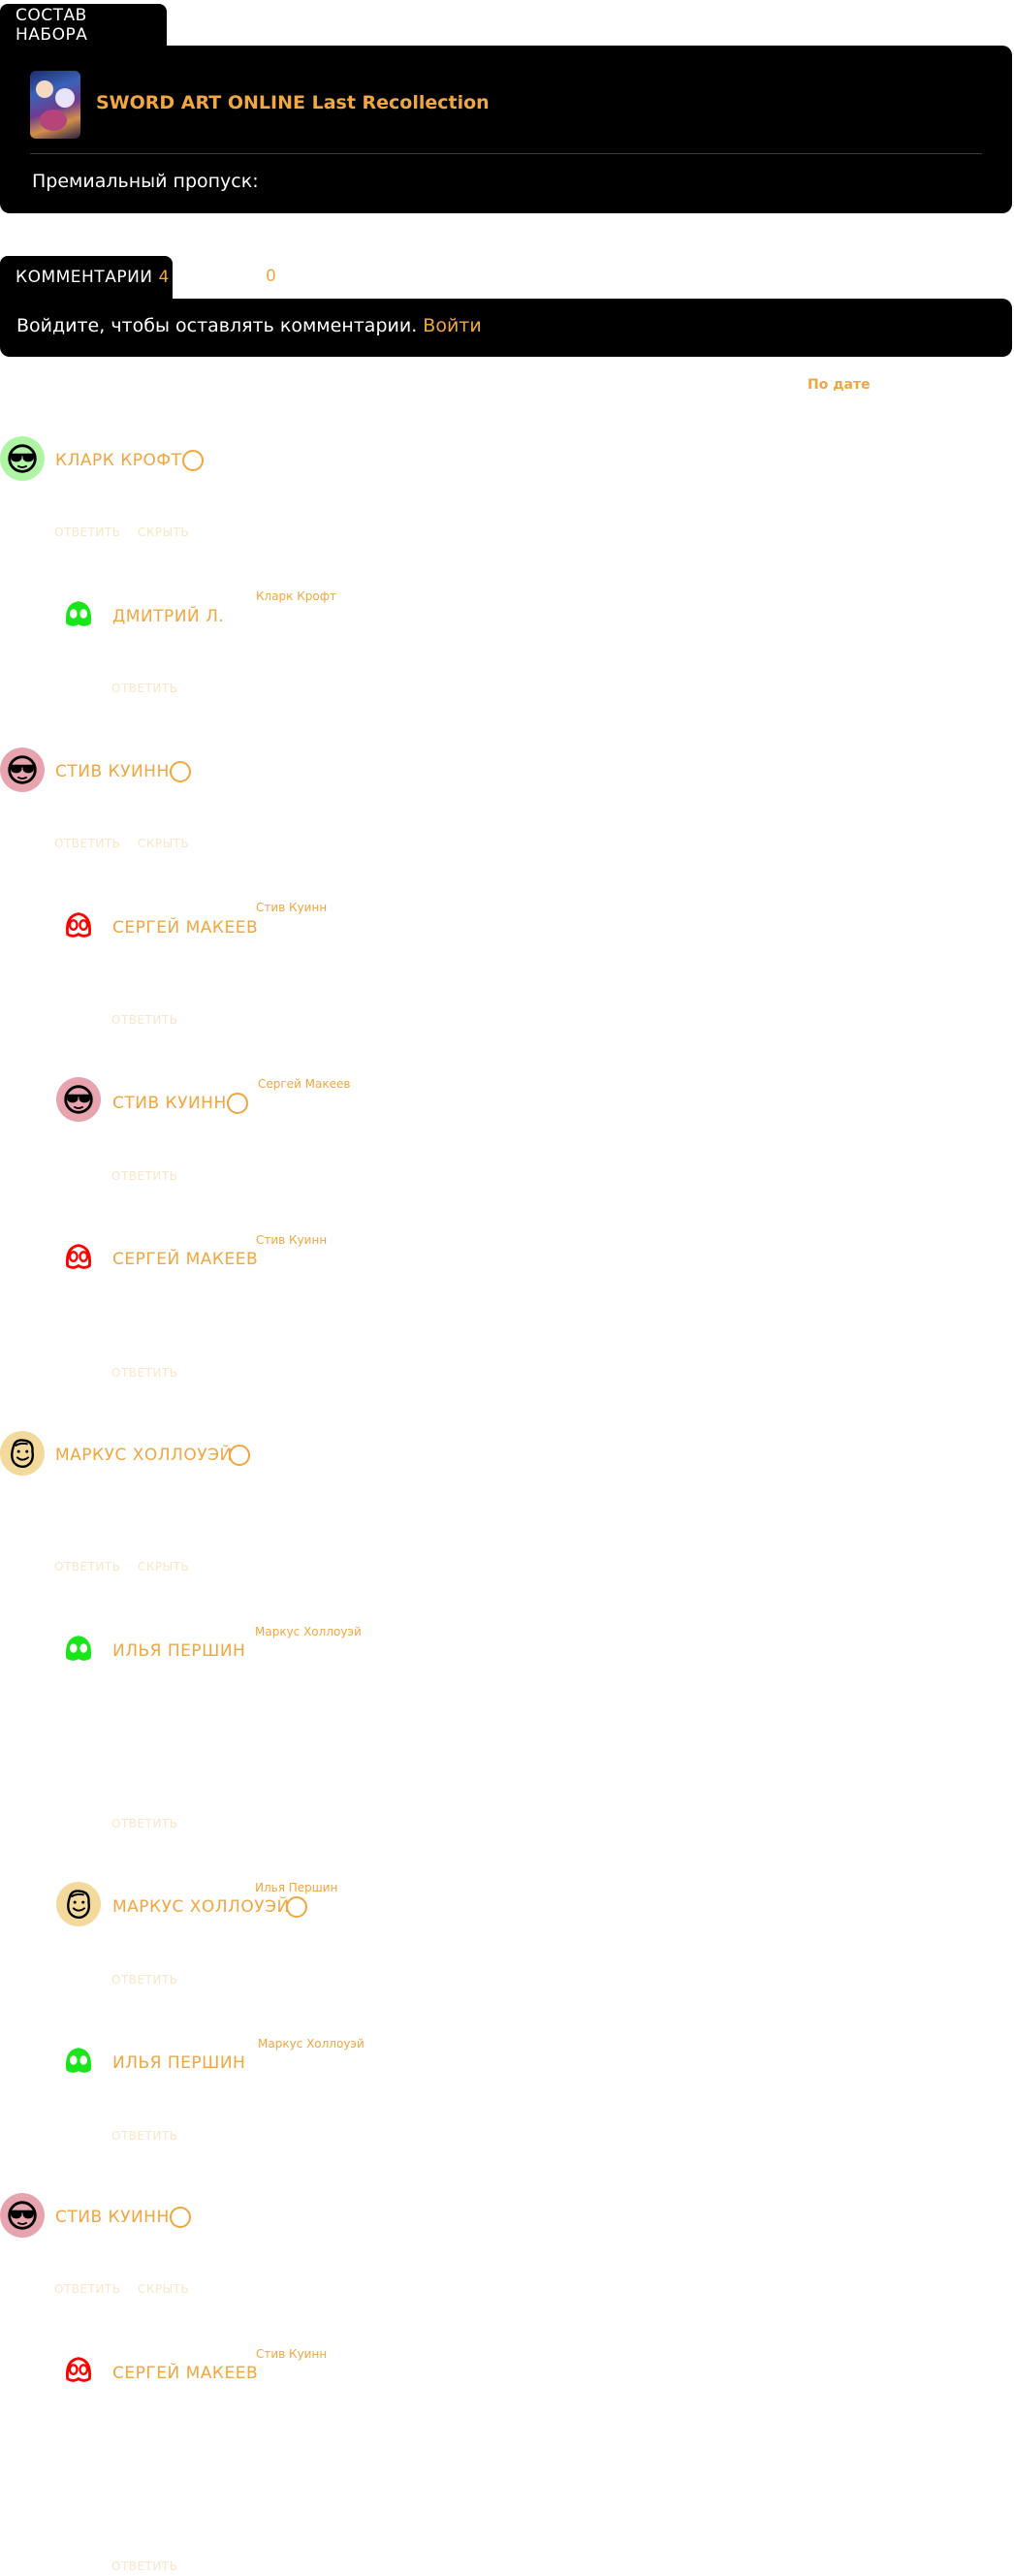 This screenshot has height=2576, width=1014. I want to click on set-contents-tab: СОСТАВ НАБОРА, so click(83, 25).